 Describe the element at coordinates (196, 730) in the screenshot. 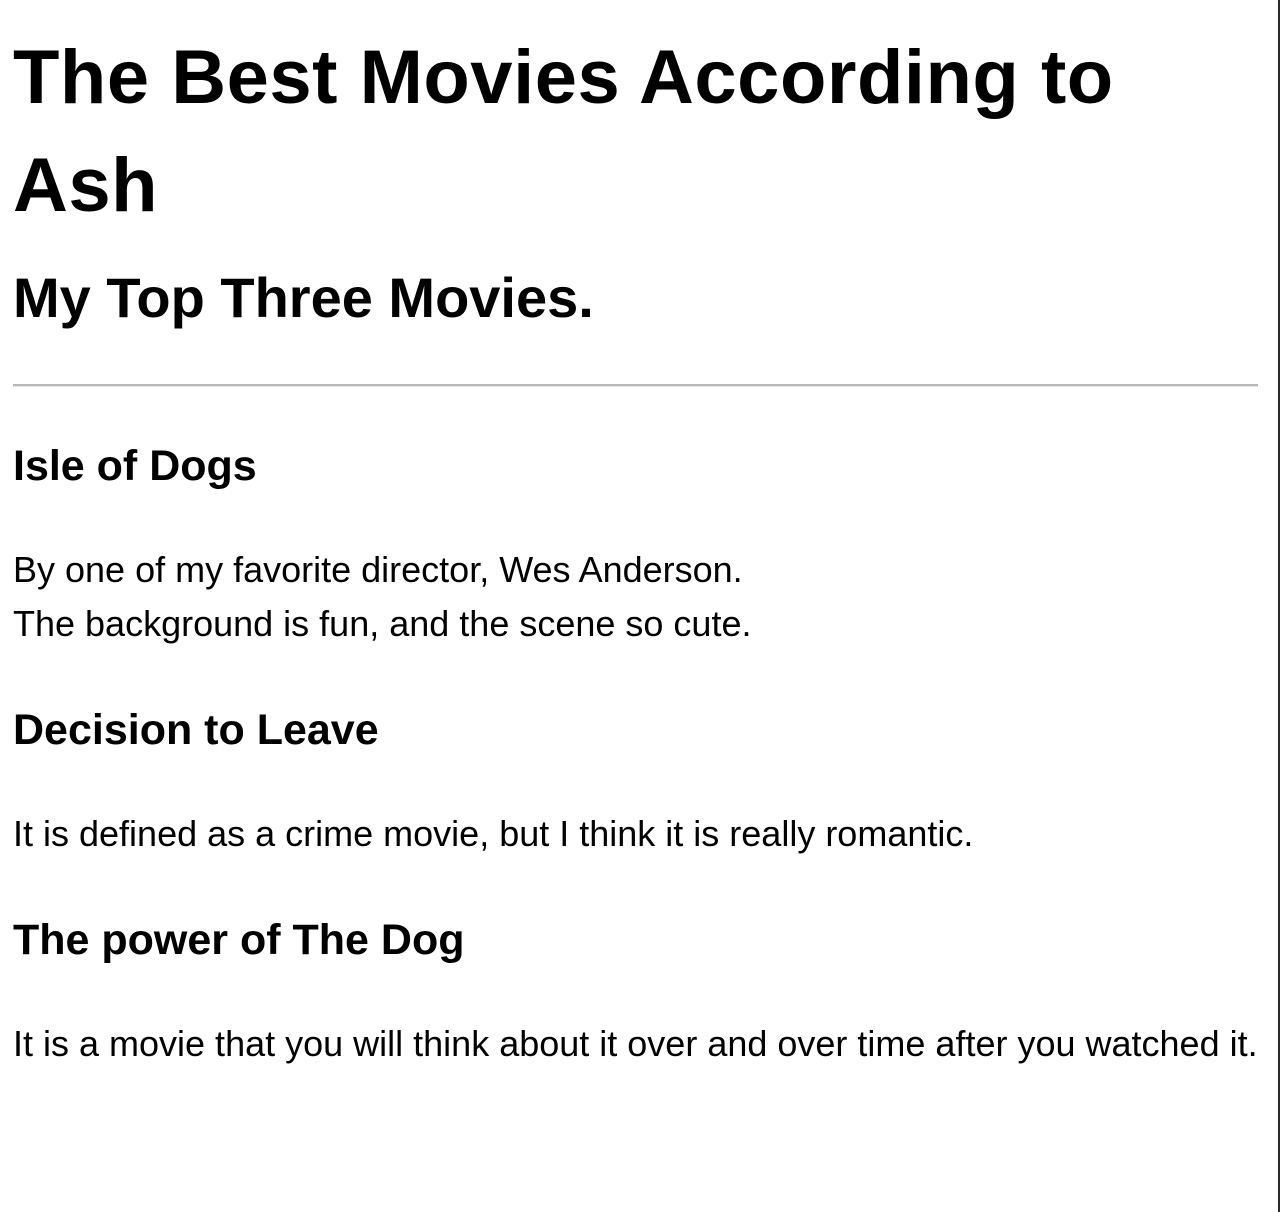

I see `movie-title: Decision to Leave` at that location.